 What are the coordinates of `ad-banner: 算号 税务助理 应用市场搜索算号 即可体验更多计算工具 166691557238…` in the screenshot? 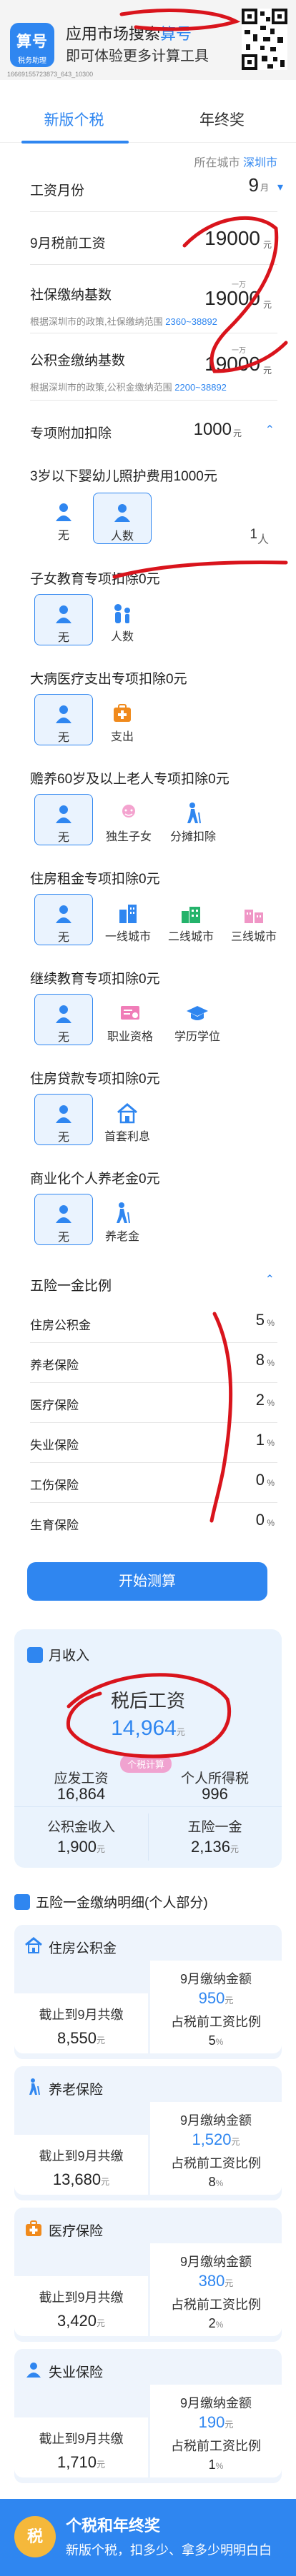 It's located at (148, 40).